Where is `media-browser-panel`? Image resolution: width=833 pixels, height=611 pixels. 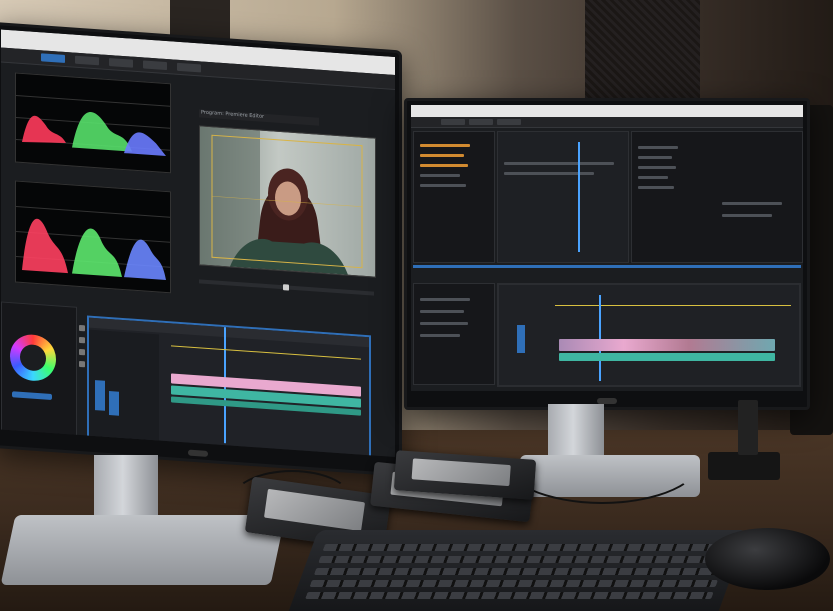
media-browser-panel is located at coordinates (454, 334).